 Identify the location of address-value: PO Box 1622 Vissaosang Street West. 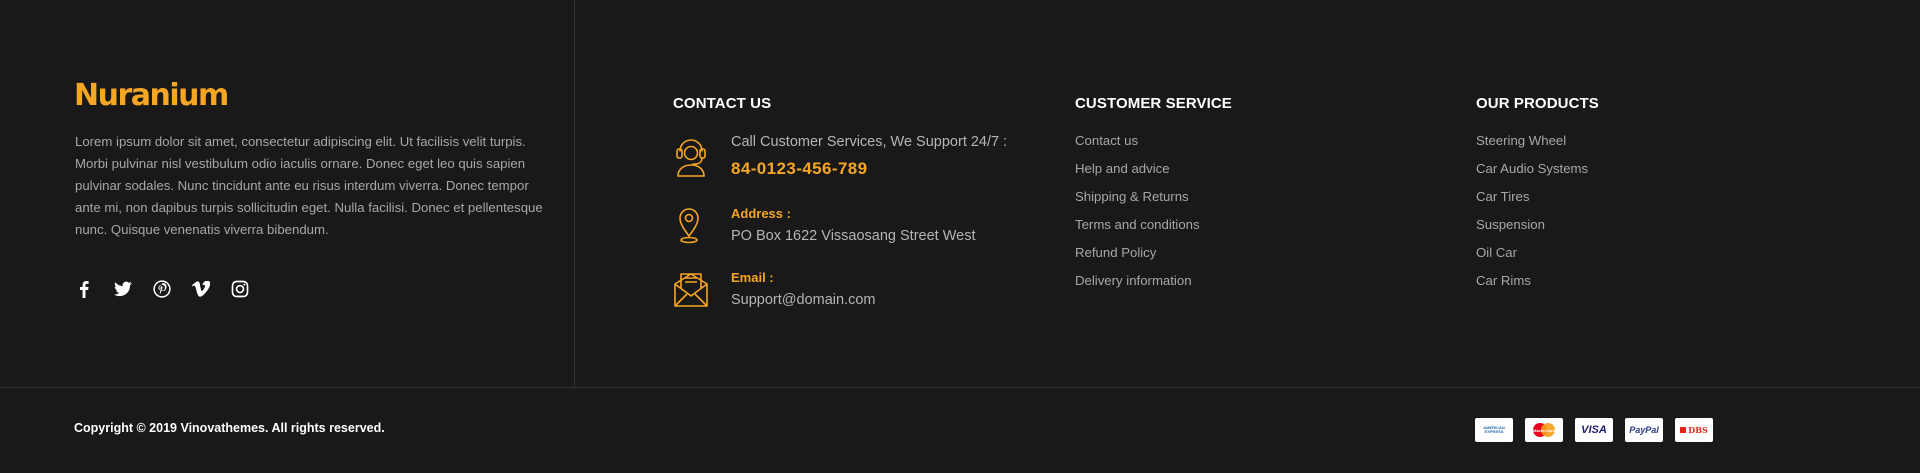
(853, 236).